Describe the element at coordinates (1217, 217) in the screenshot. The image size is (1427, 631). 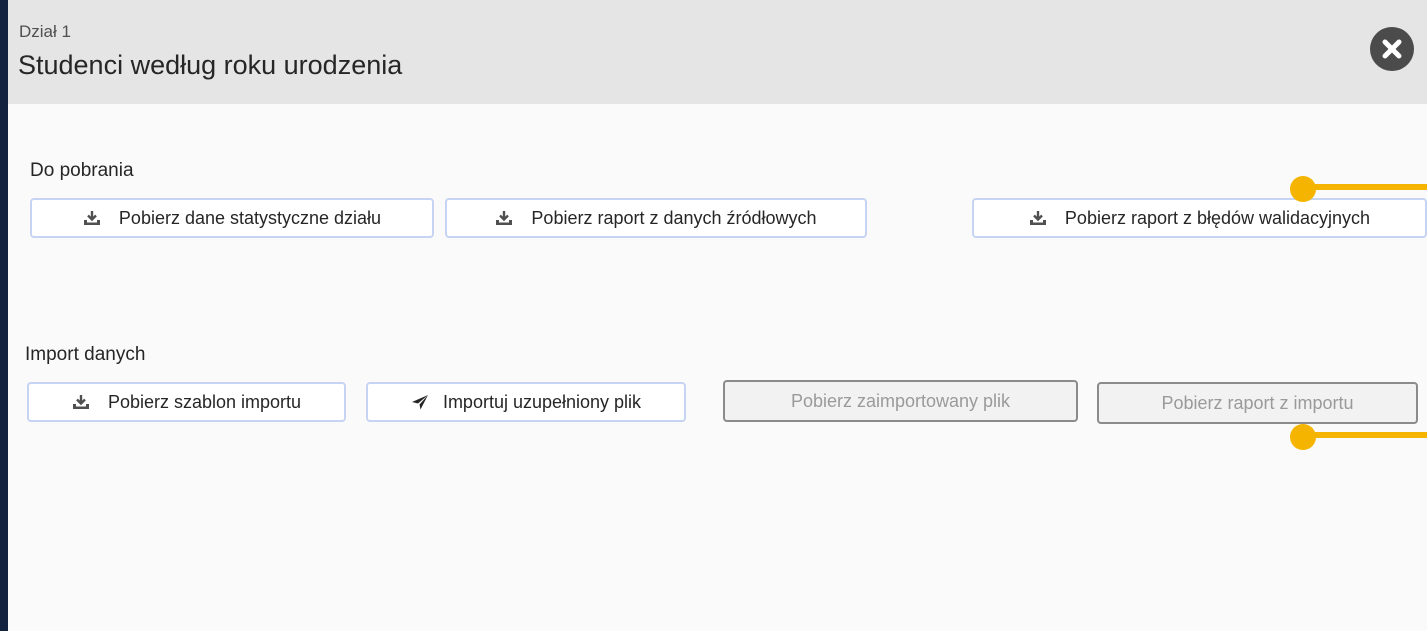
I see `download-validation-errors-label: Pobierz raport z błędów walidacyjnych` at that location.